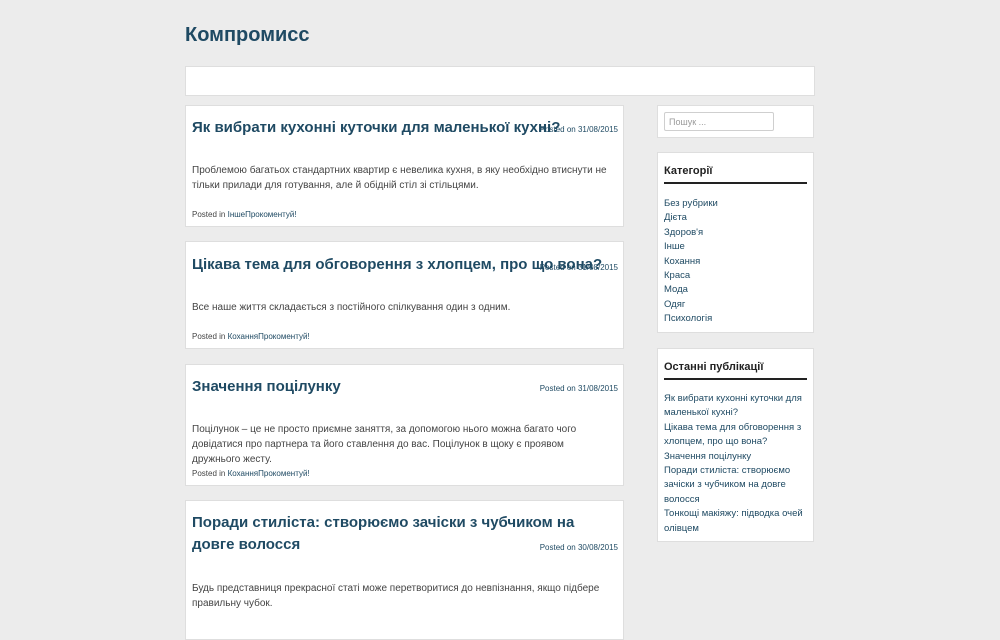 The height and width of the screenshot is (640, 1000). I want to click on category-item: Без рубрики, so click(737, 204).